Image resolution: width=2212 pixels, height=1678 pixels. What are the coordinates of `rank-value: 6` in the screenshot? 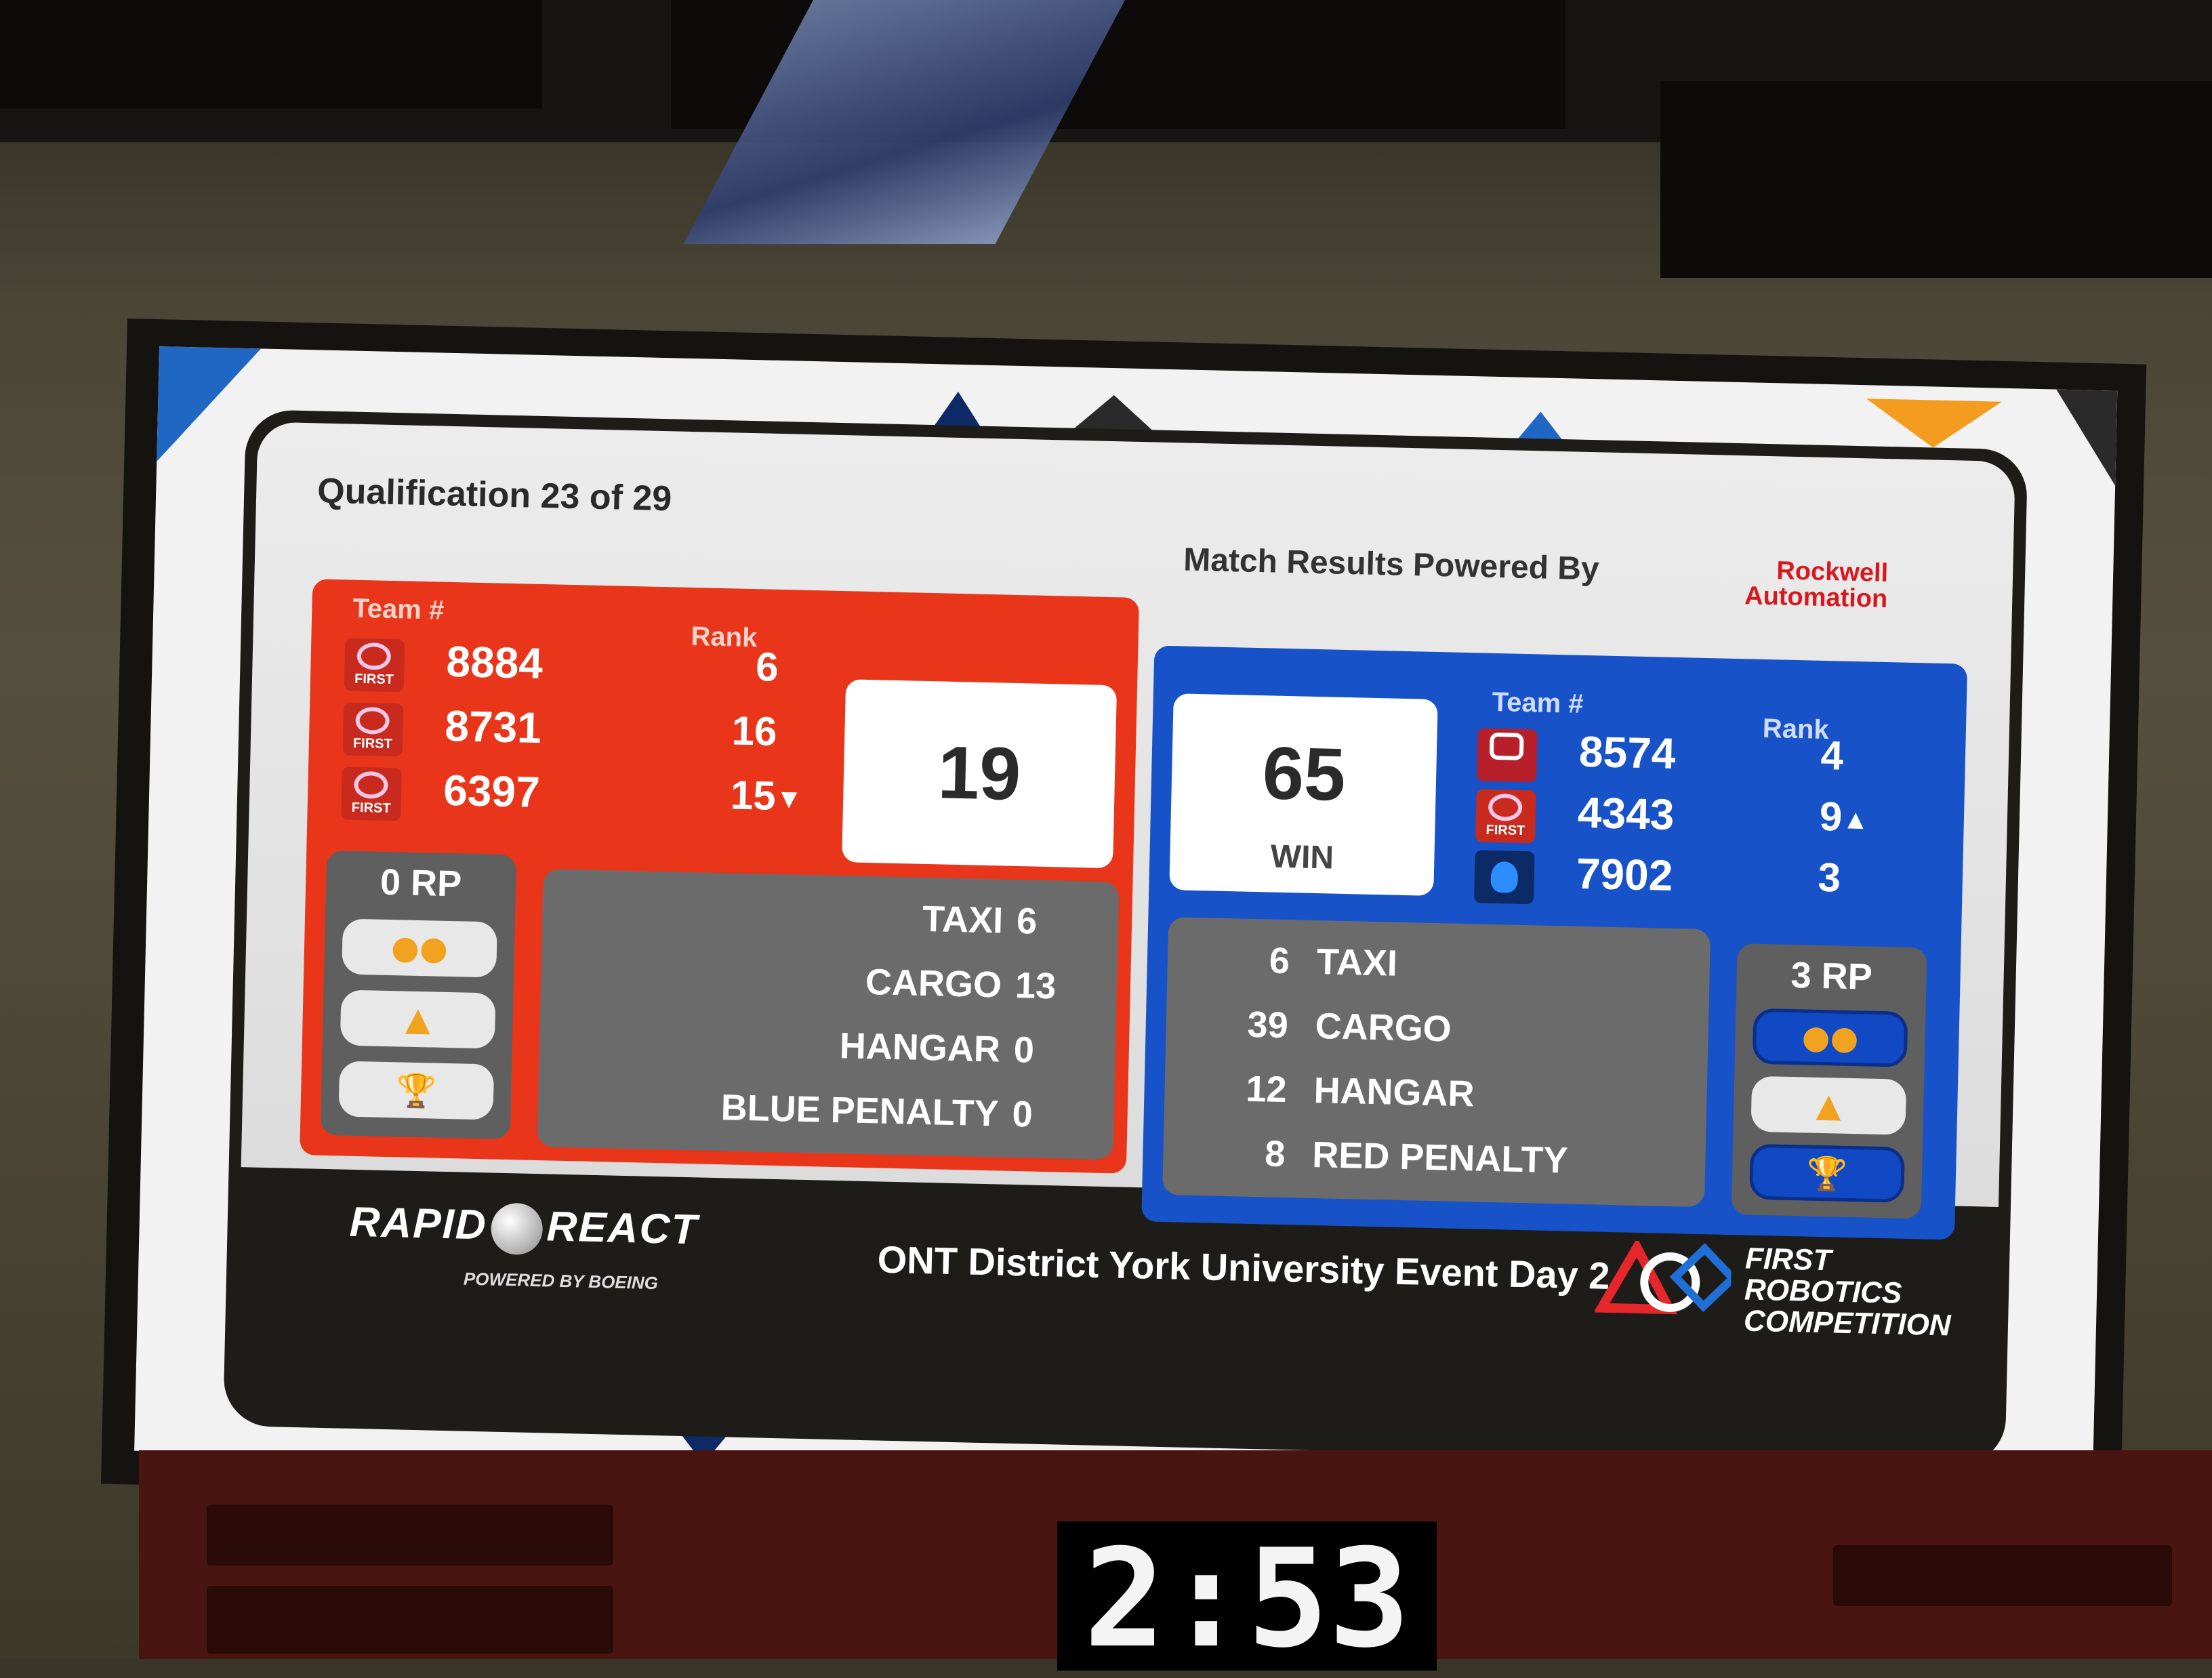 It's located at (767, 667).